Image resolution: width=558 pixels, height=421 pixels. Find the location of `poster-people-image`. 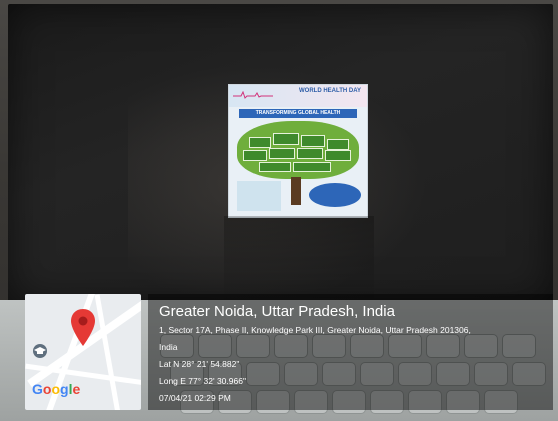

poster-people-image is located at coordinates (259, 196).